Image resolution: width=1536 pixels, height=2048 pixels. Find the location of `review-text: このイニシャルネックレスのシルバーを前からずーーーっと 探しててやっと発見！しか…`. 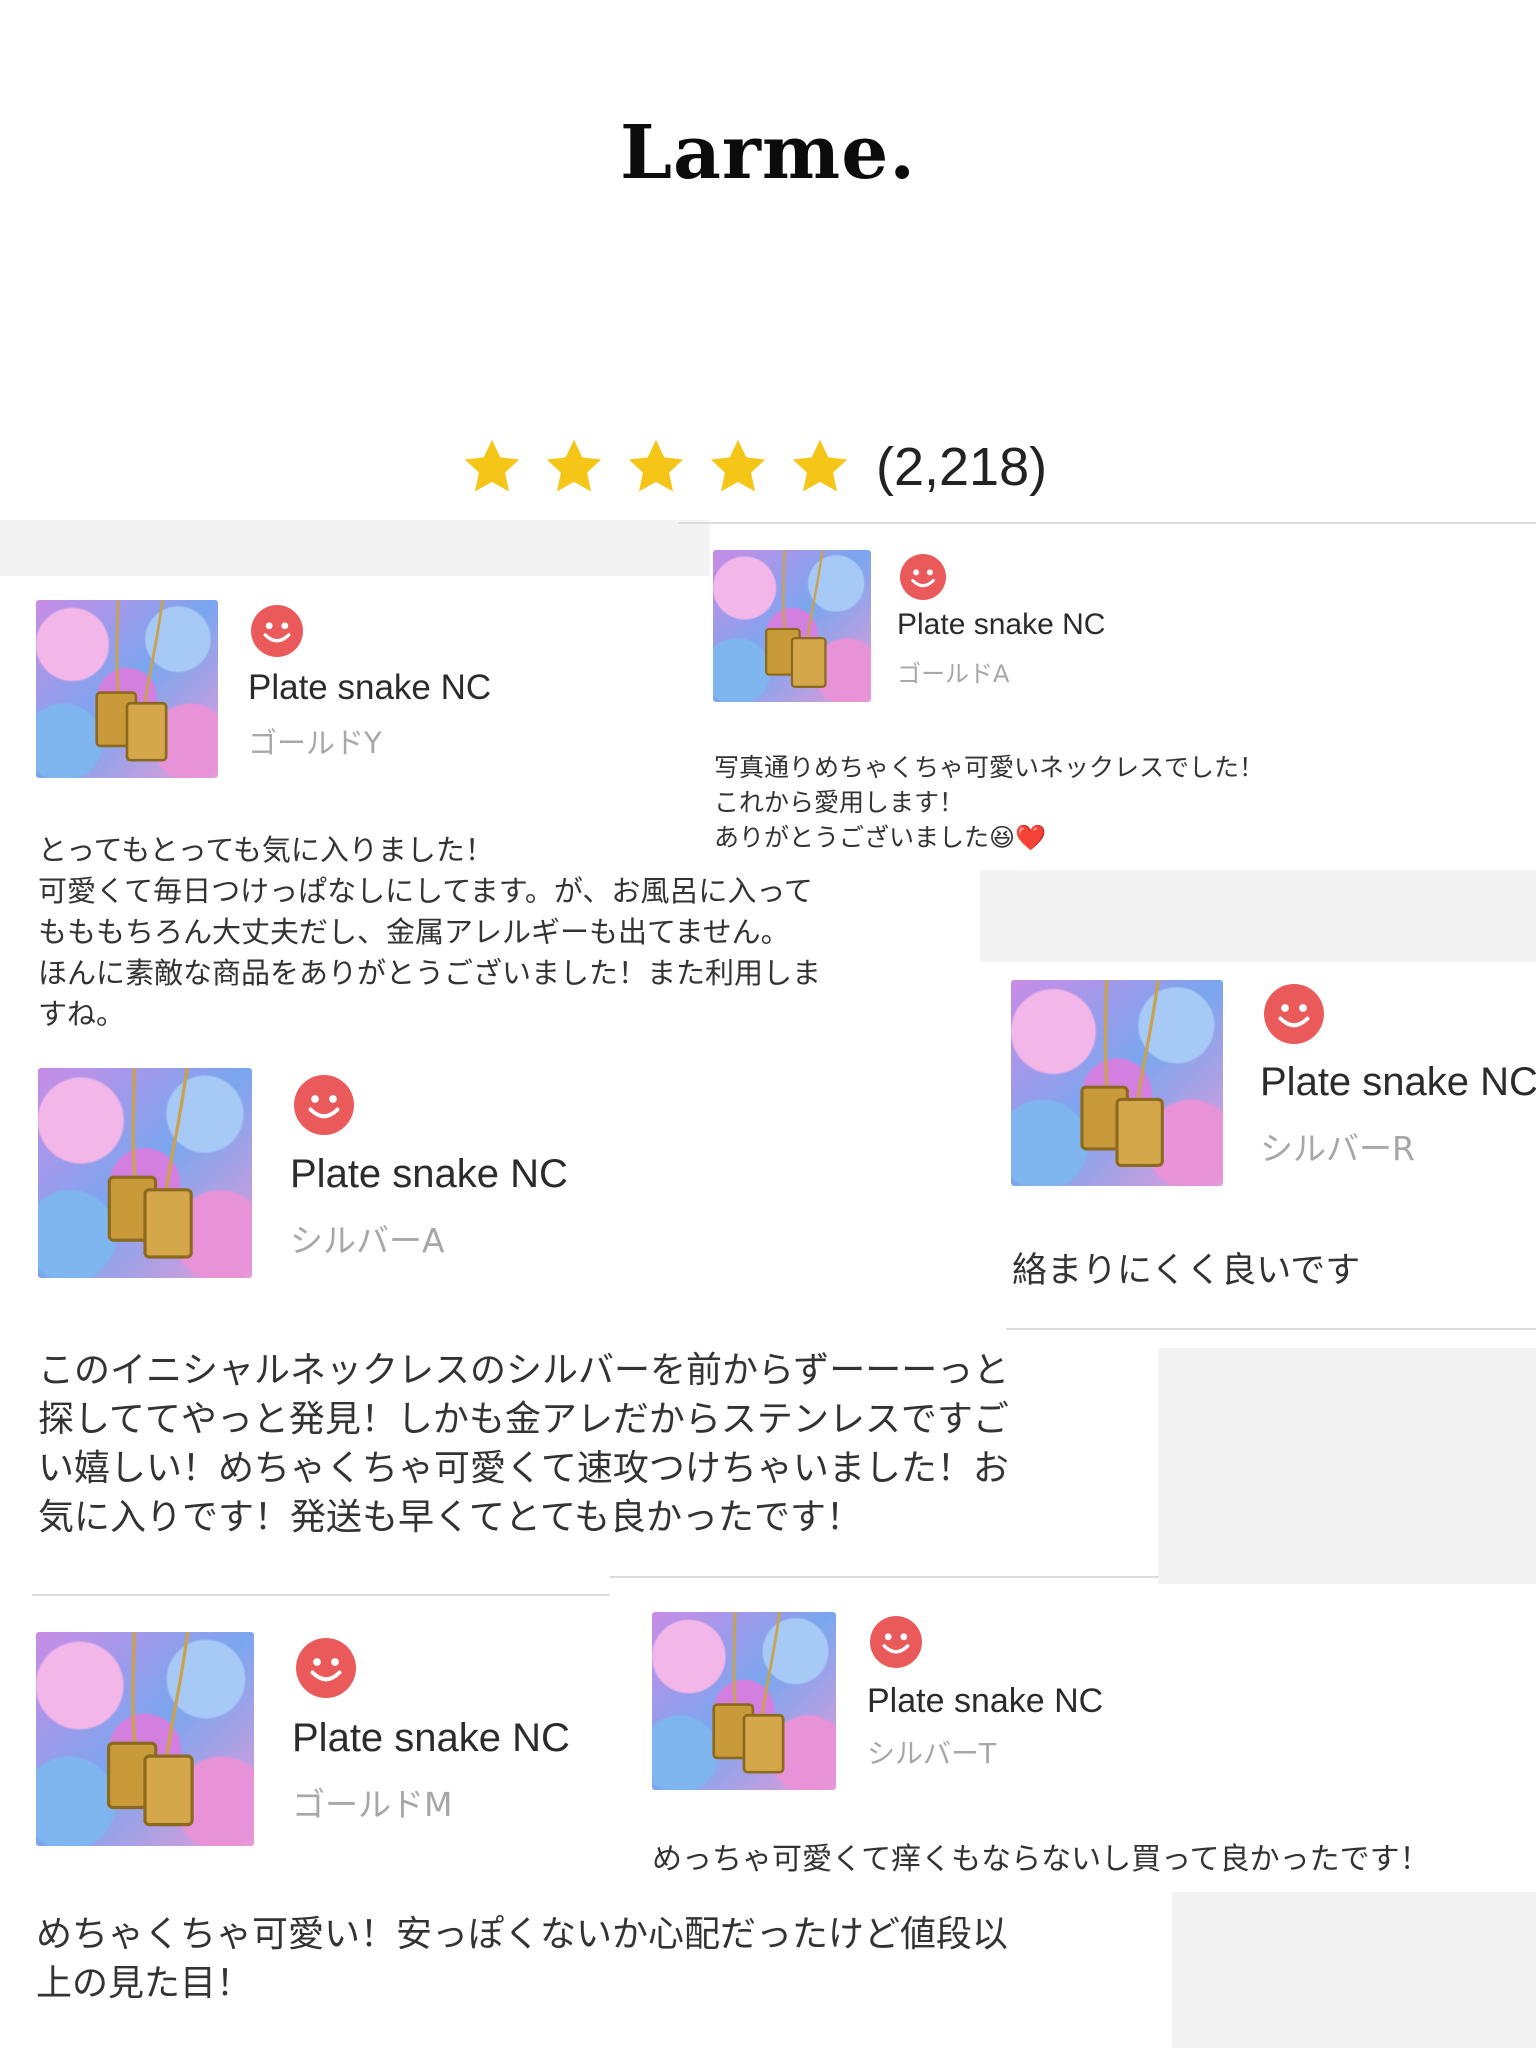

review-text: このイニシャルネックレスのシルバーを前からずーーーっと 探しててやっと発見！しか… is located at coordinates (524, 1444).